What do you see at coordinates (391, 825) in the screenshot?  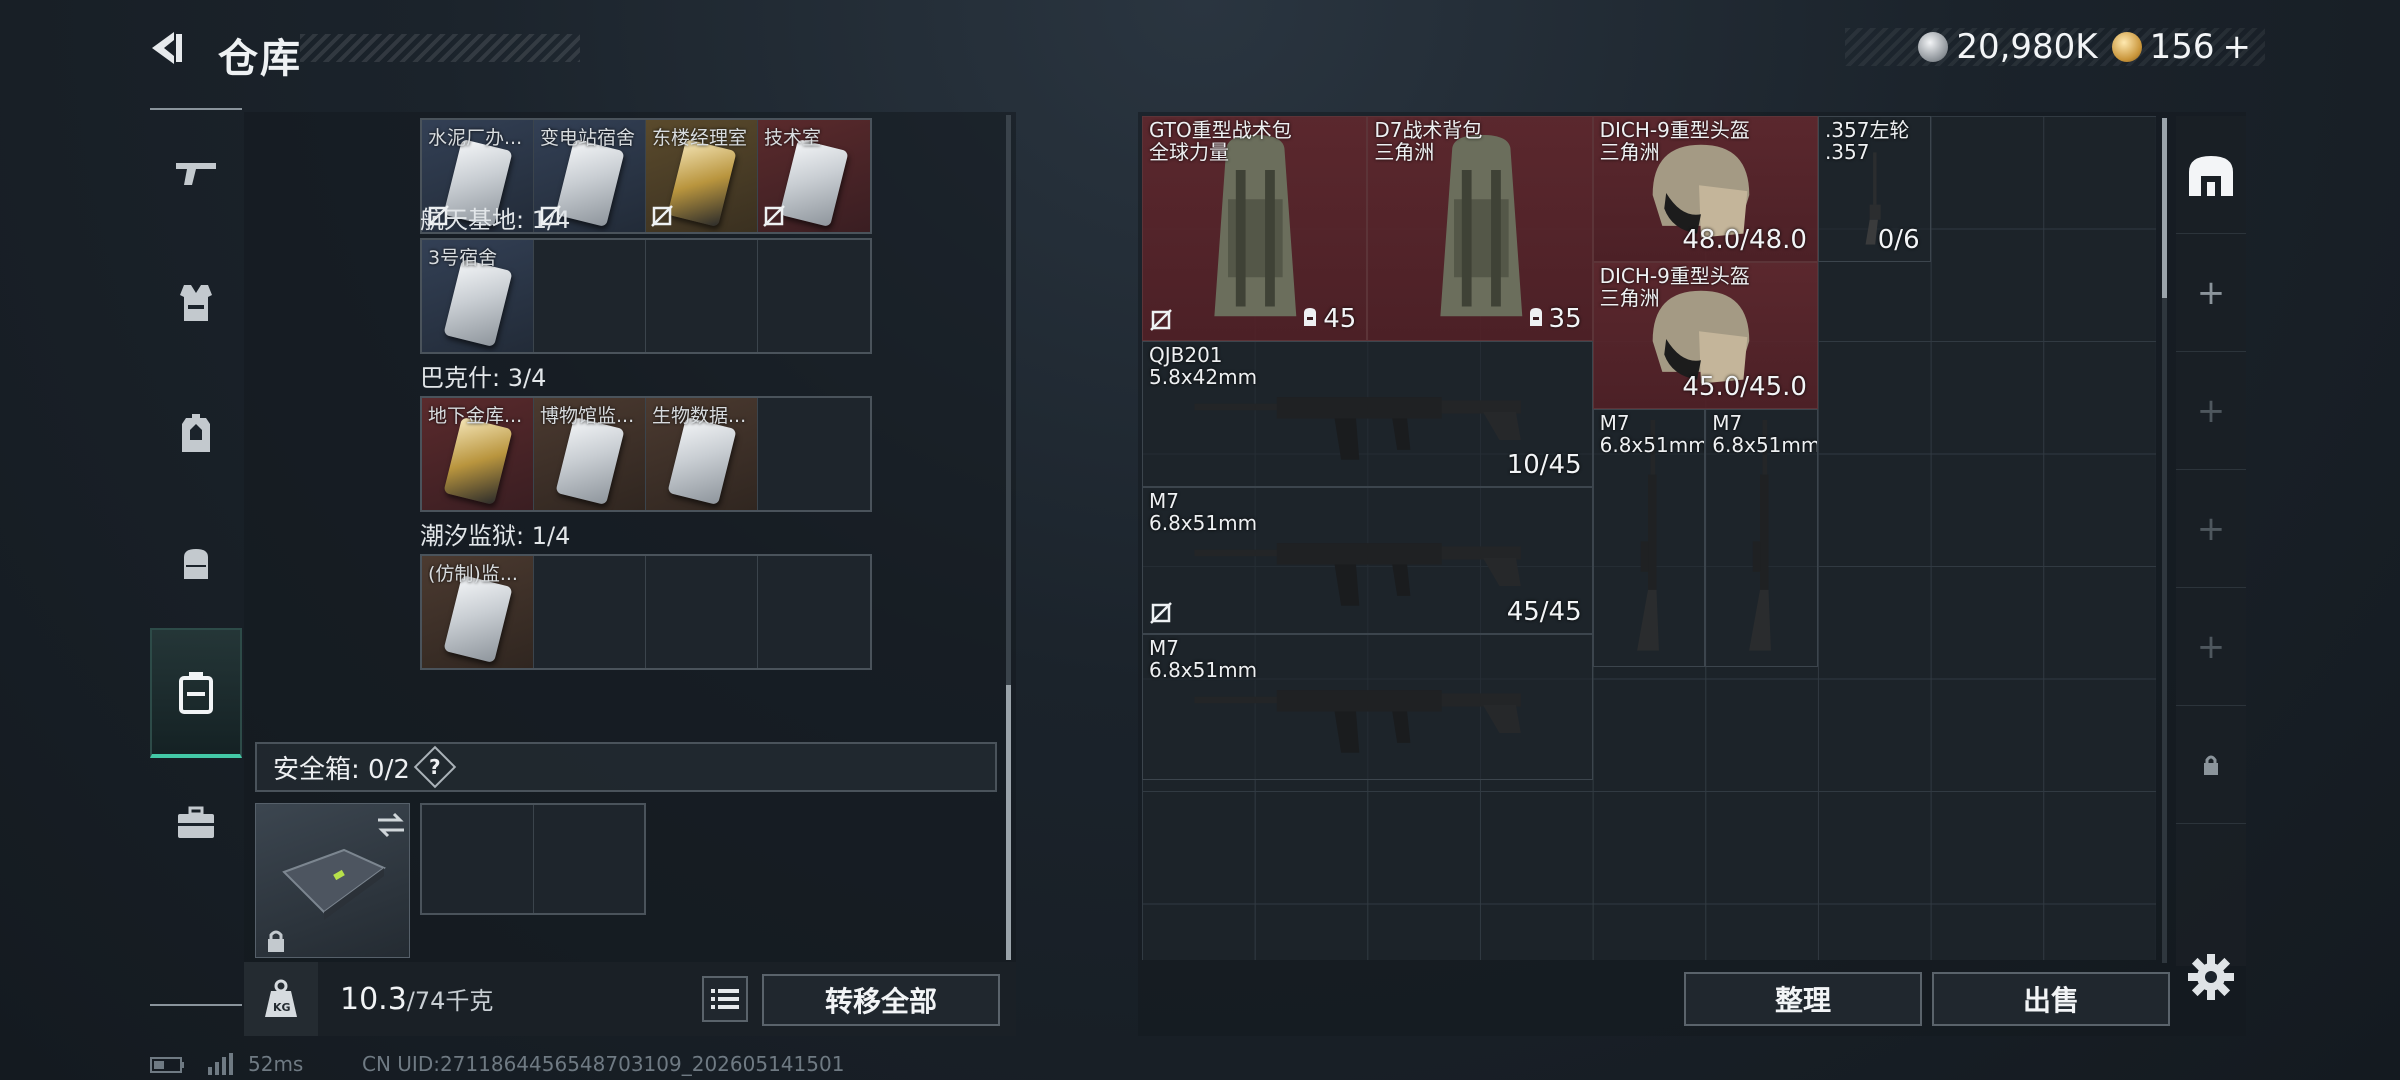 I see `swap-icon` at bounding box center [391, 825].